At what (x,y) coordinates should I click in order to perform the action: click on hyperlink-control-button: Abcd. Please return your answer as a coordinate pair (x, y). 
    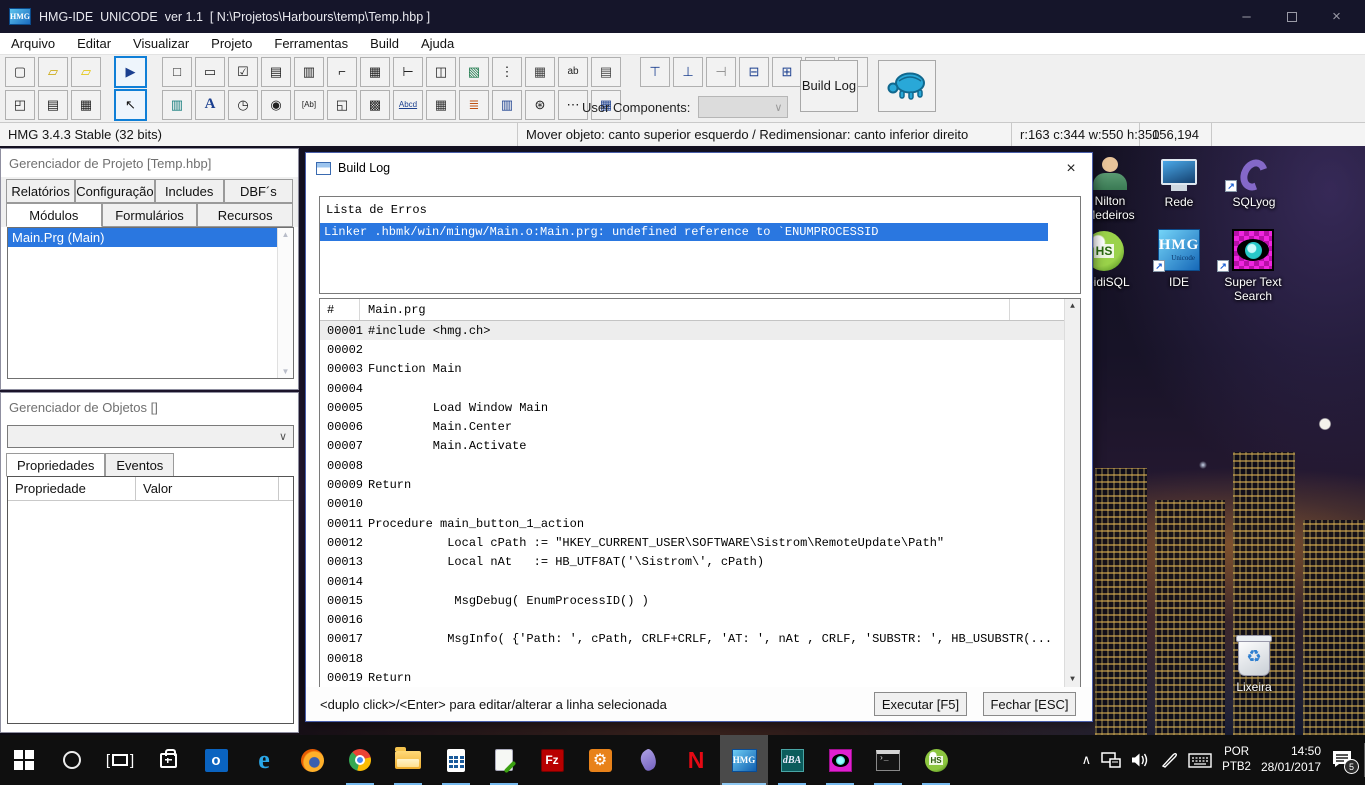
    Looking at the image, I should click on (408, 104).